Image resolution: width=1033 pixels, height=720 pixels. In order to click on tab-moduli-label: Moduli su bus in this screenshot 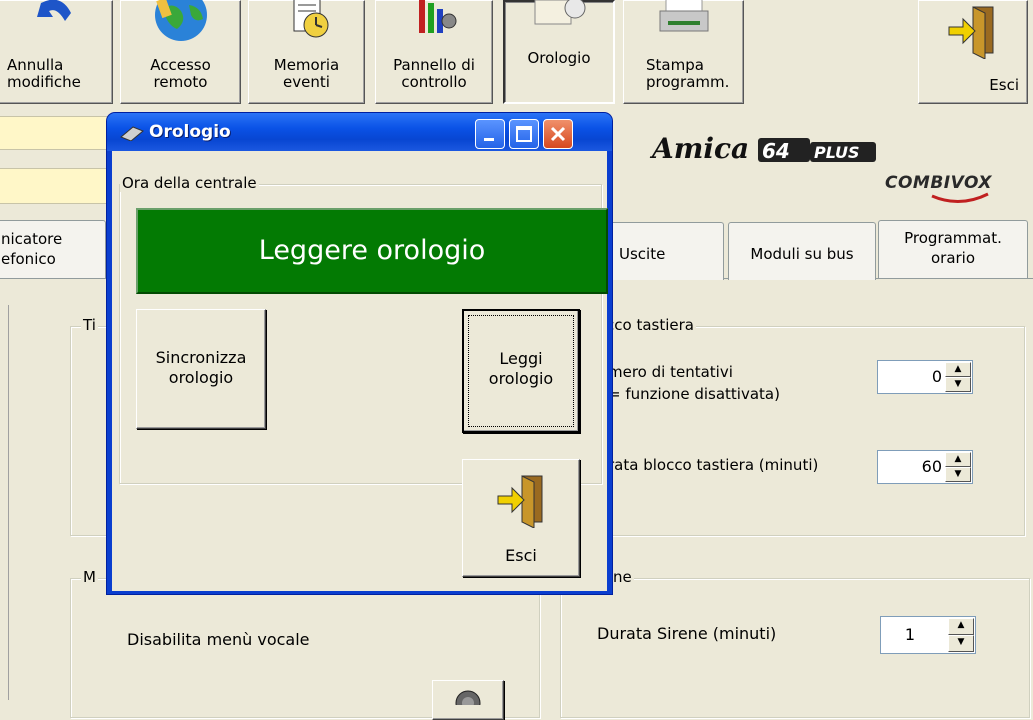, I will do `click(802, 254)`.